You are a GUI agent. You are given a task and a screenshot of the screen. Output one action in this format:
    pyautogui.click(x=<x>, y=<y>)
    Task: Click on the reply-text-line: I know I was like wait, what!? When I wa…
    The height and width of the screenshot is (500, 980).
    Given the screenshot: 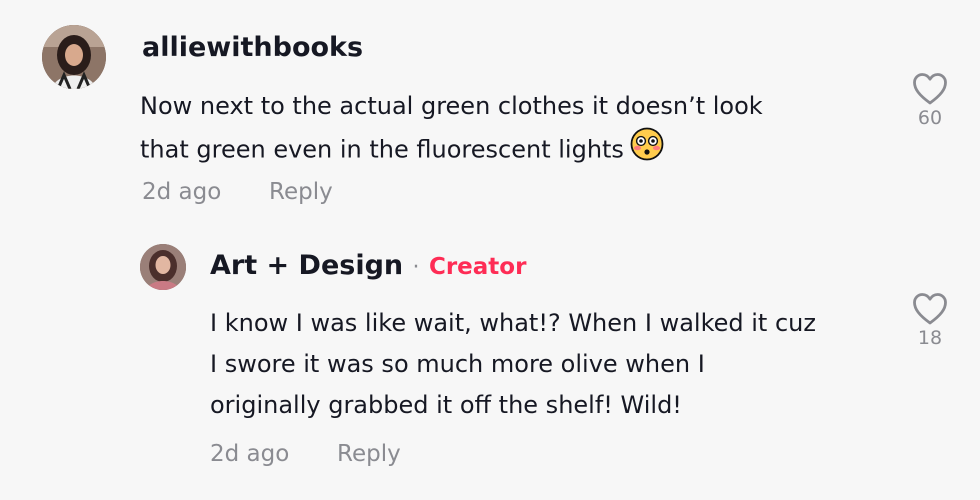 What is the action you would take?
    pyautogui.click(x=513, y=323)
    